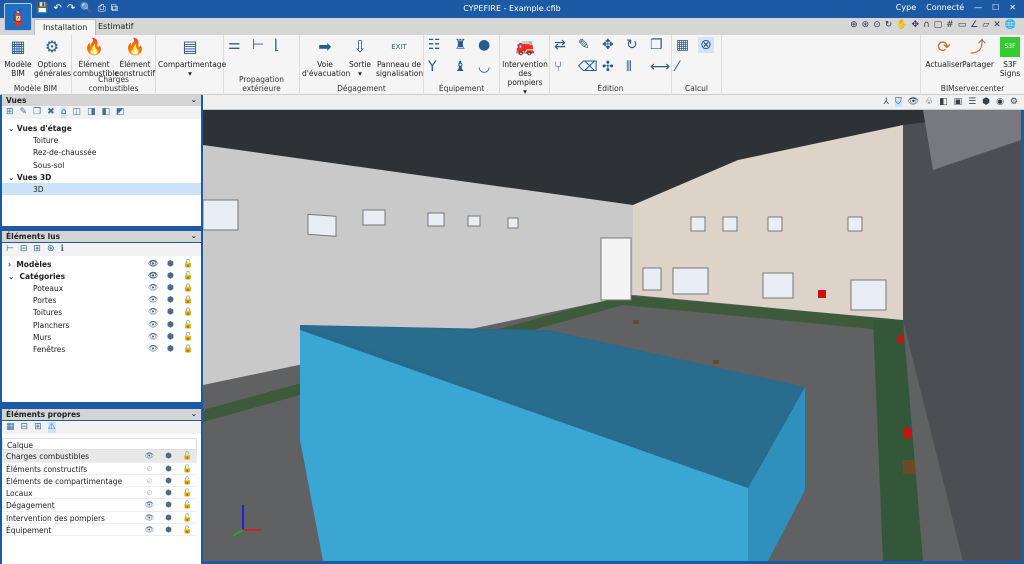  I want to click on axes-icon: ⅄, so click(886, 102).